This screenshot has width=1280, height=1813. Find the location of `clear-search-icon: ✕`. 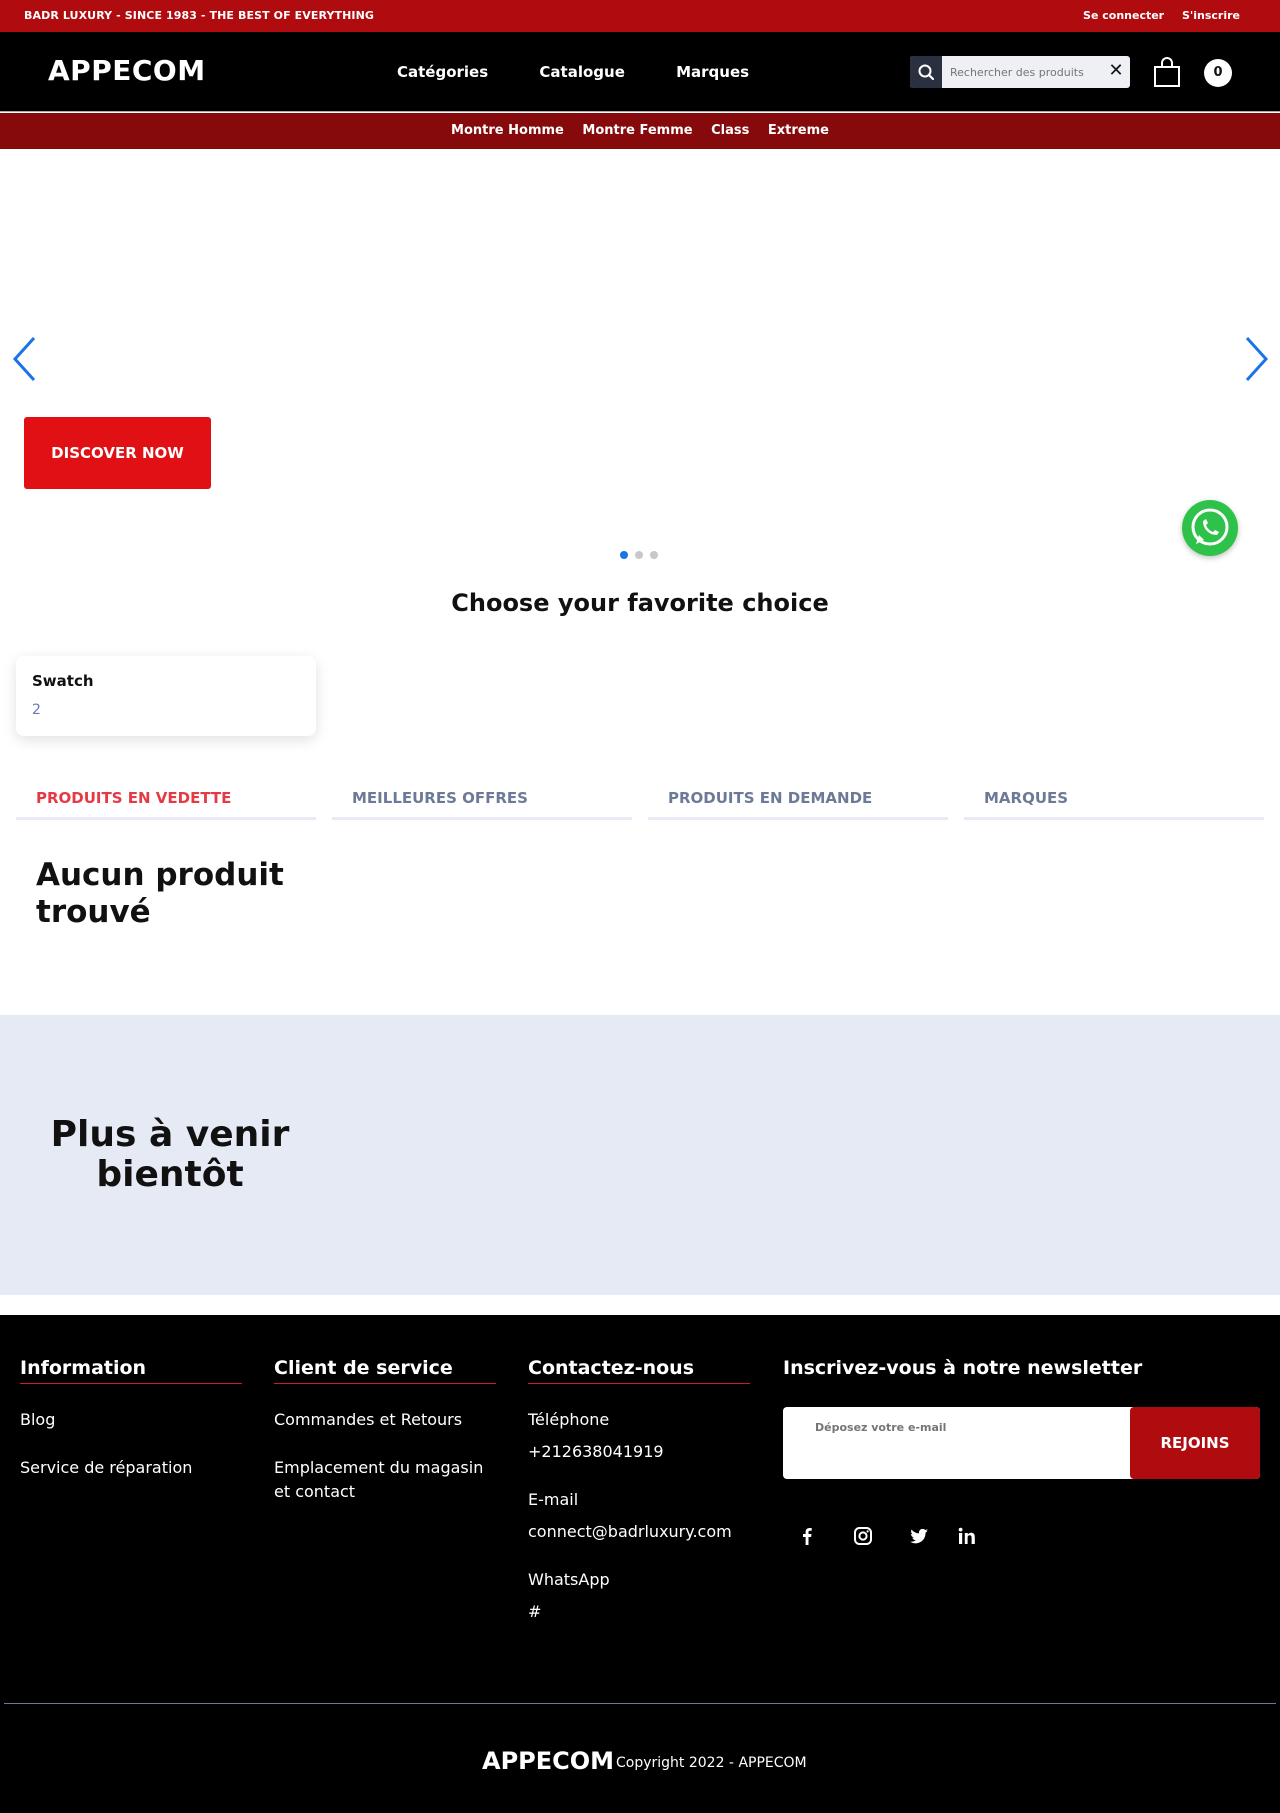

clear-search-icon: ✕ is located at coordinates (1116, 71).